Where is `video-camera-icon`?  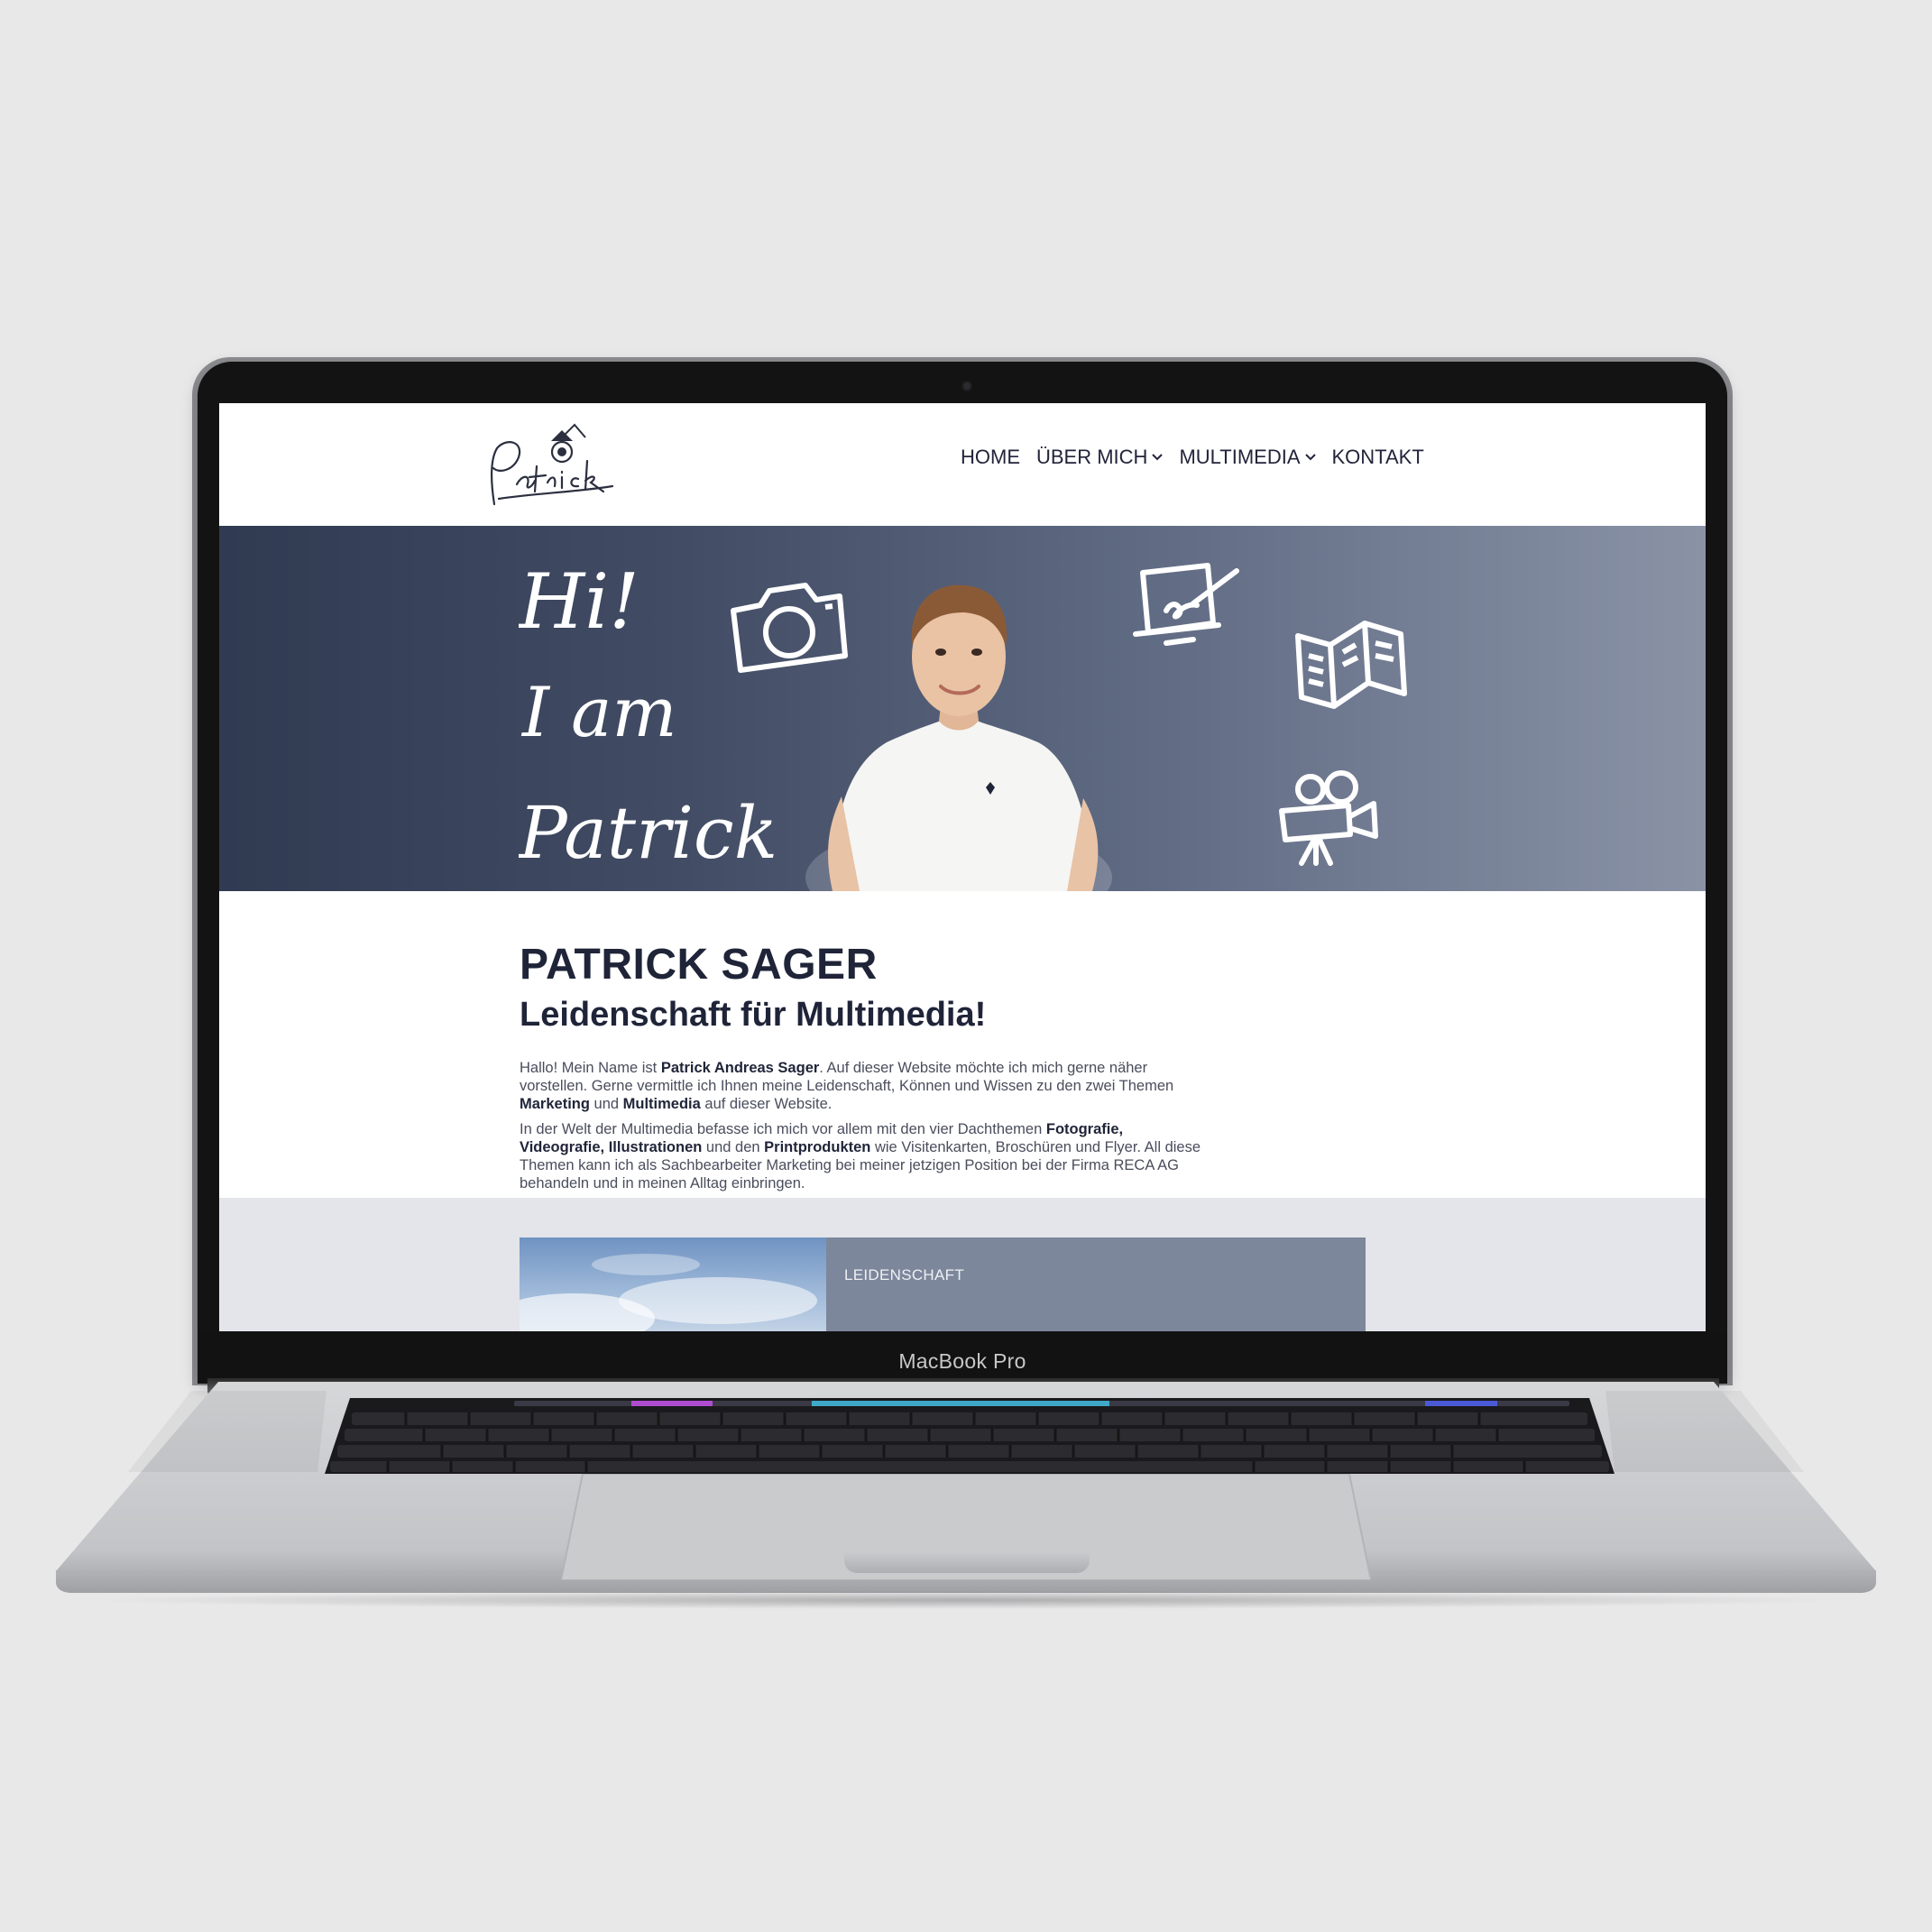
video-camera-icon is located at coordinates (1328, 818).